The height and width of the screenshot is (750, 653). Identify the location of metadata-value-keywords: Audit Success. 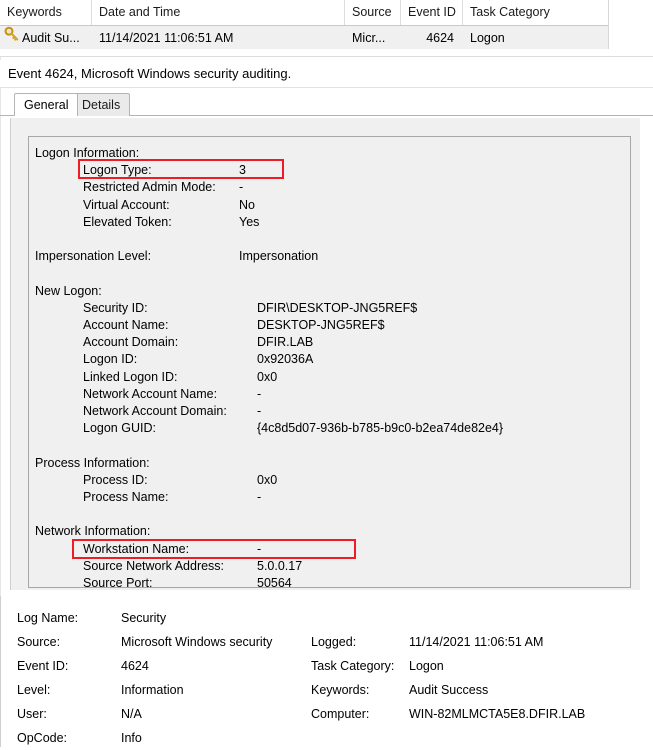
(449, 690).